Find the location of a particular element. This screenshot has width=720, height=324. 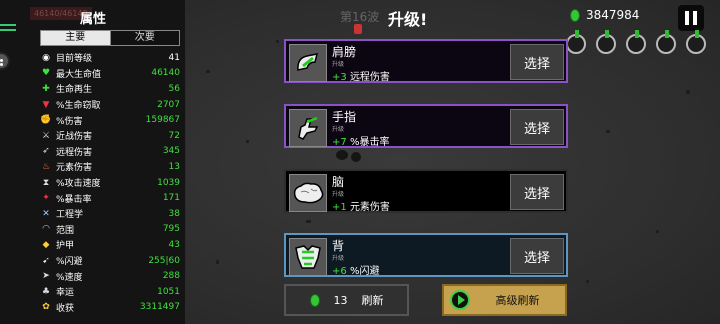

engineering-icon: ✕ is located at coordinates (46, 213).